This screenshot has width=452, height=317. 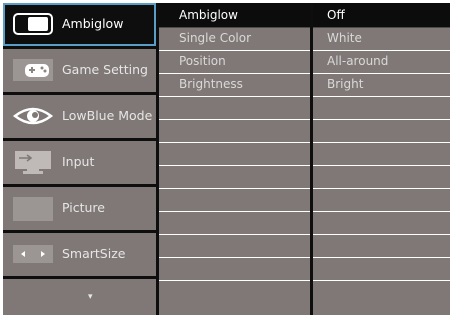 I want to click on menu-item-lowblue-mode: LowBlue Mode, so click(x=79, y=116).